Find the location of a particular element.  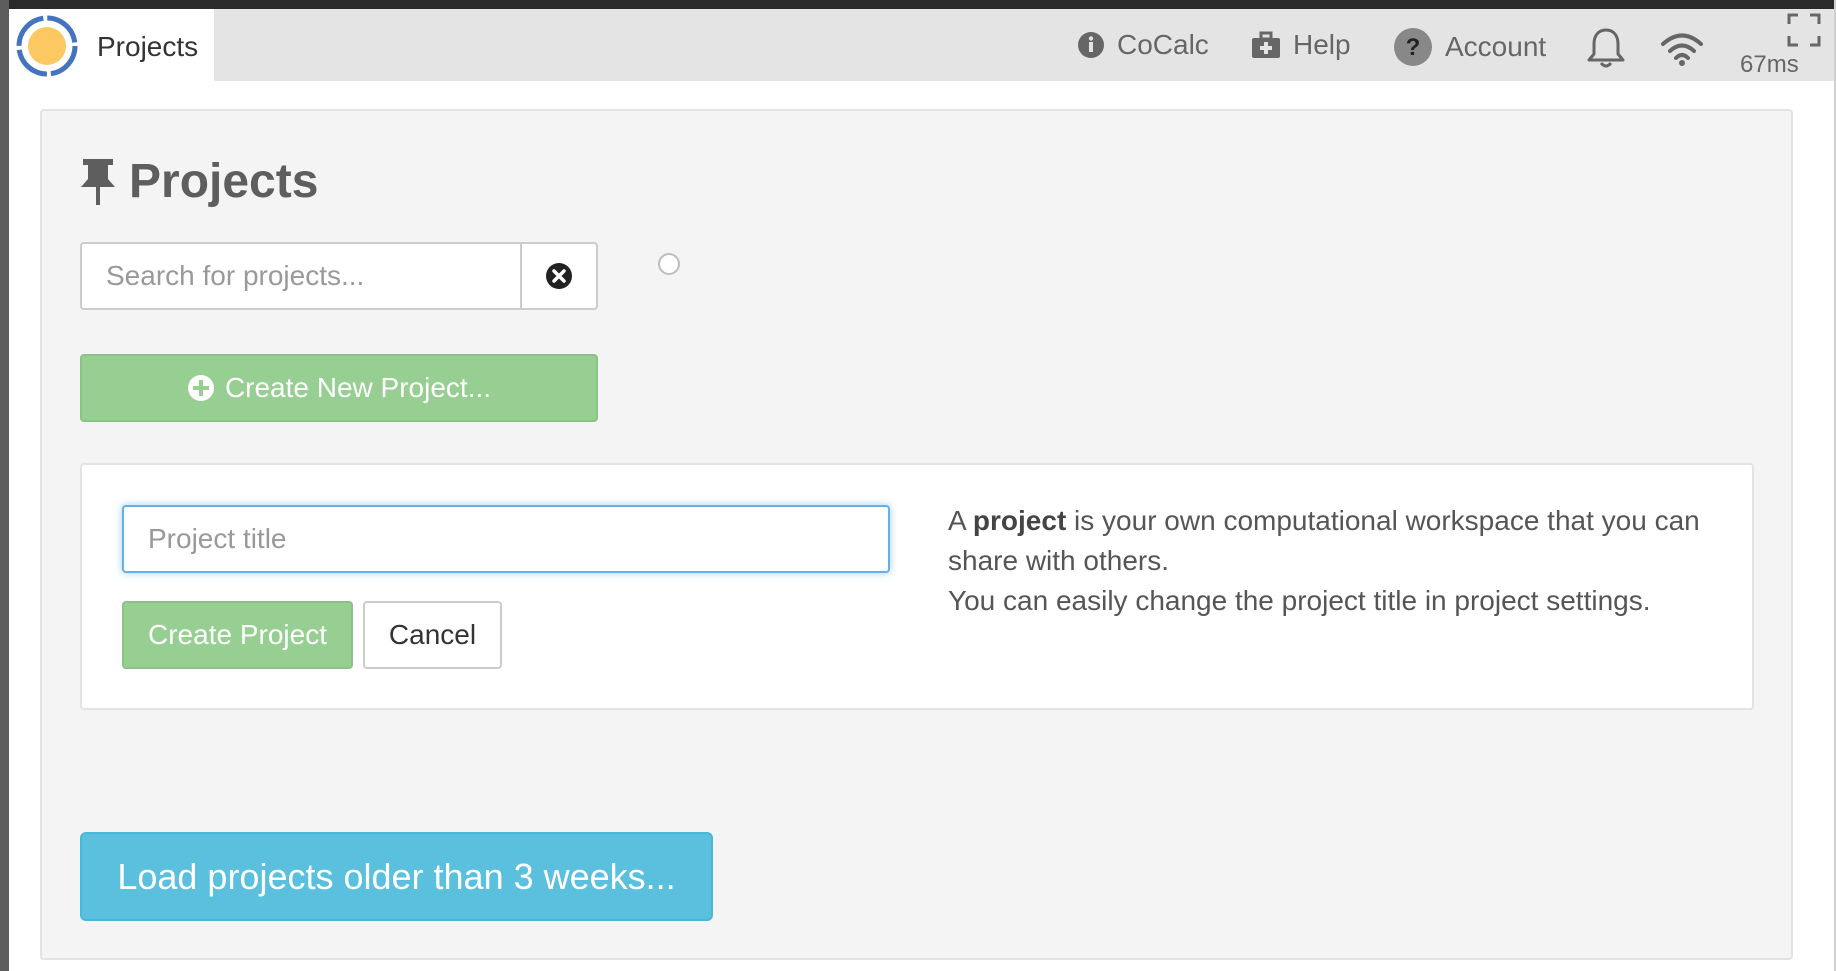

cocalc-logo-icon is located at coordinates (47, 46).